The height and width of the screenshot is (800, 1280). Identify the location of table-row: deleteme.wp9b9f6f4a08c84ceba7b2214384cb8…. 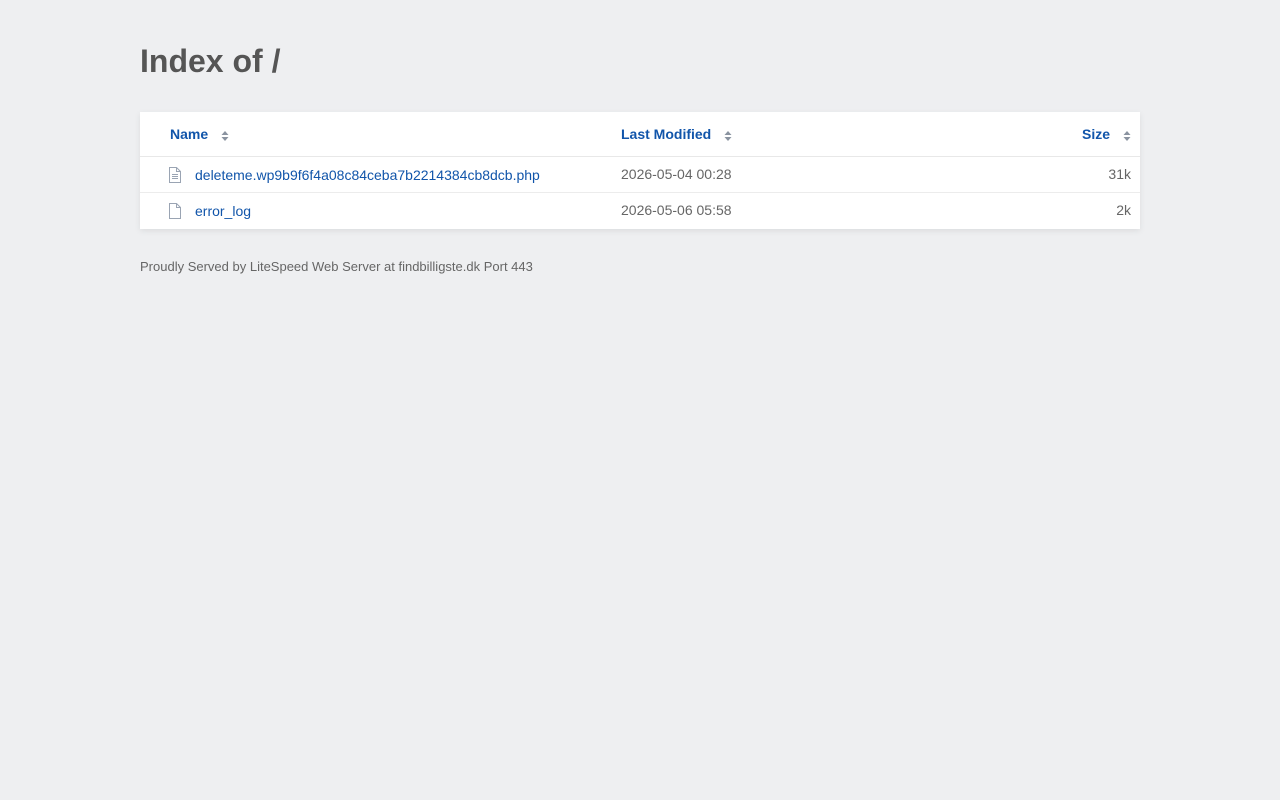
(640, 175).